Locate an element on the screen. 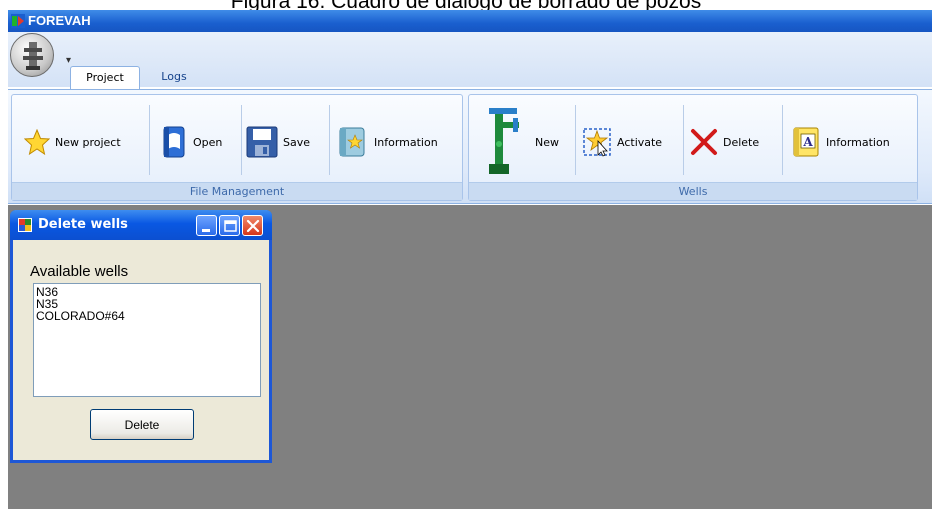  activate-button: Activate is located at coordinates (622, 142).